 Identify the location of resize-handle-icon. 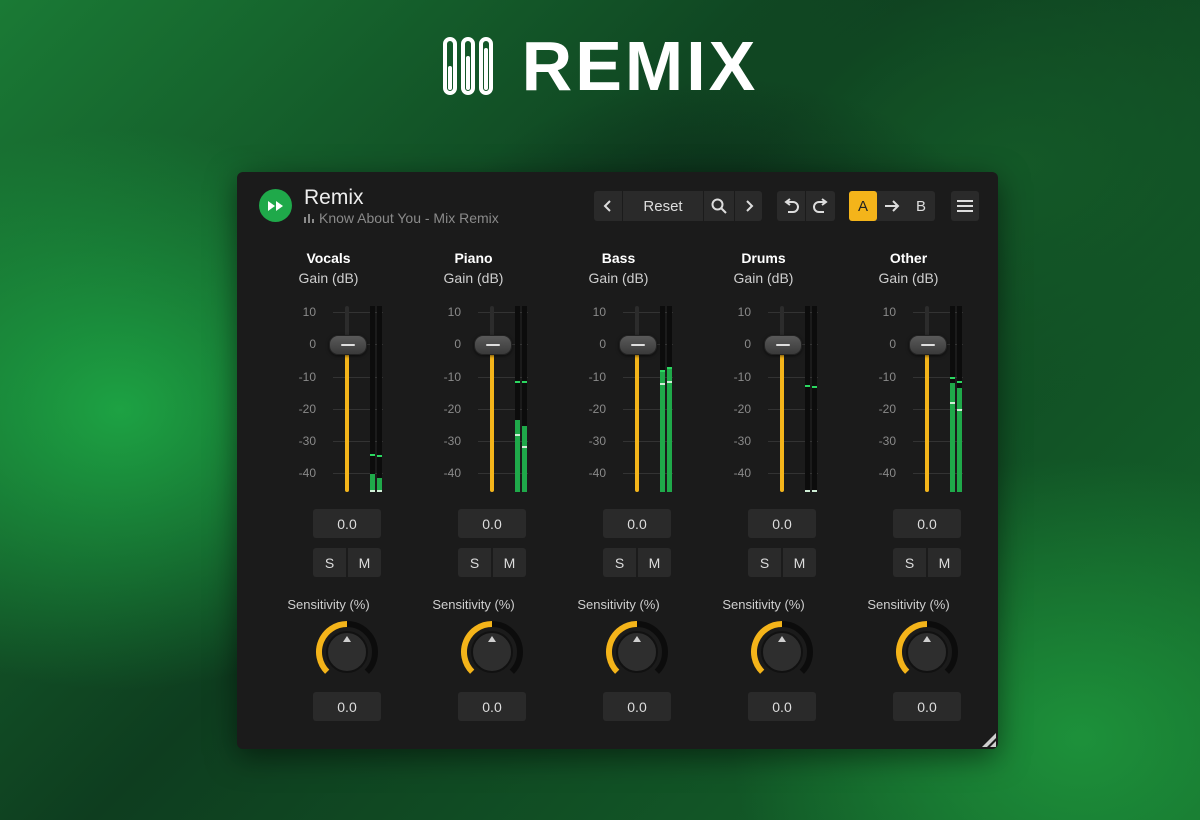
(989, 740).